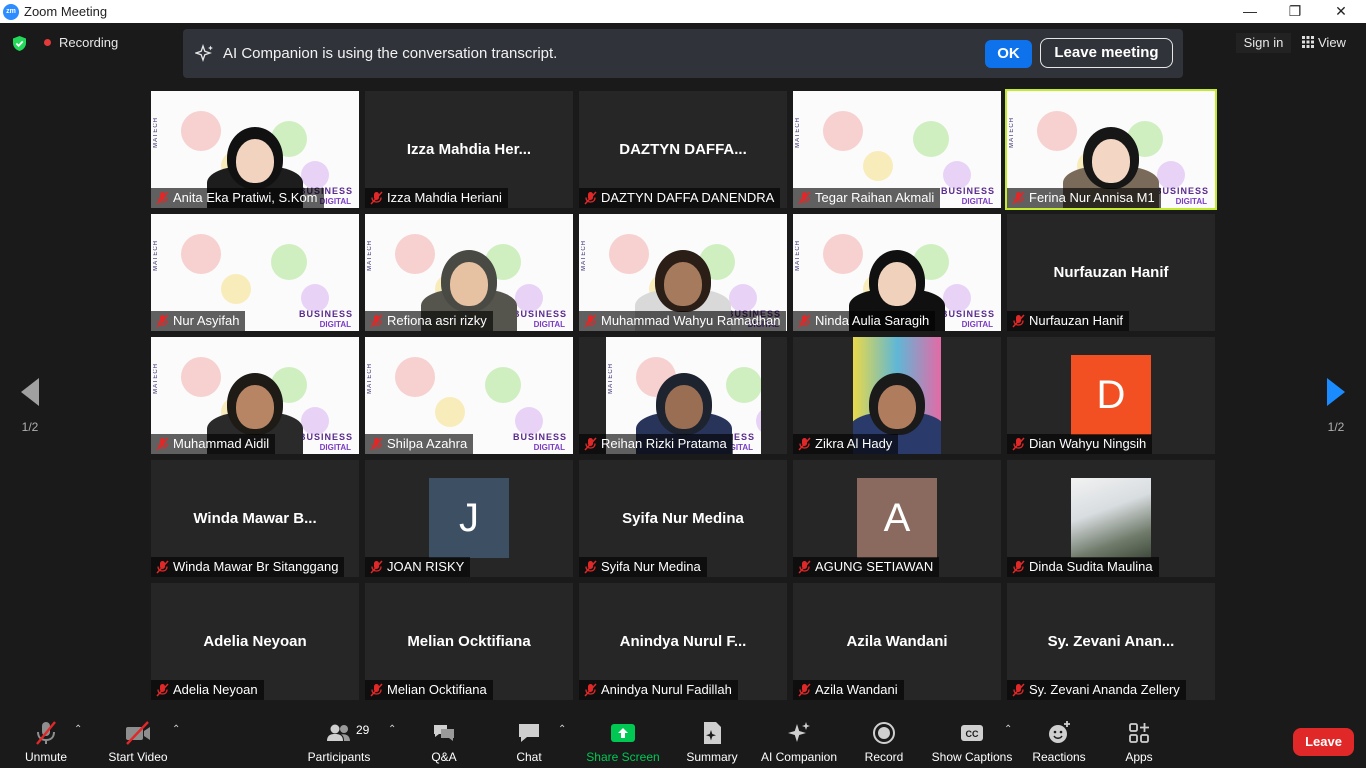 This screenshot has height=768, width=1366. Describe the element at coordinates (1308, 42) in the screenshot. I see `grid-view-icon` at that location.